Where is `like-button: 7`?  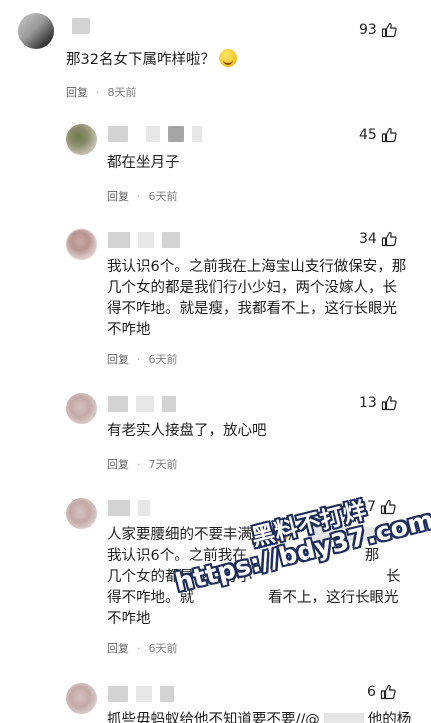
like-button: 7 is located at coordinates (381, 507).